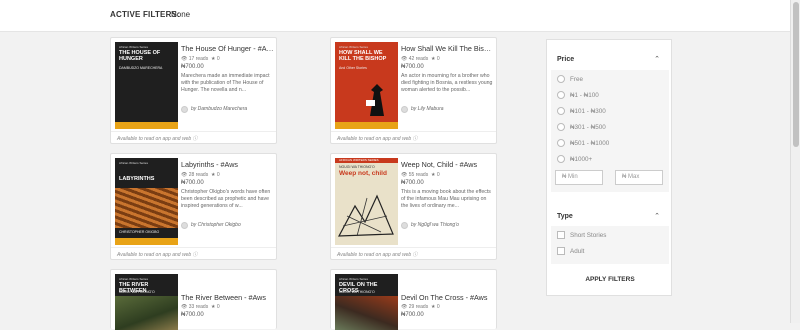  What do you see at coordinates (584, 95) in the screenshot?
I see `price-option-label: ₦1 - ₦100` at bounding box center [584, 95].